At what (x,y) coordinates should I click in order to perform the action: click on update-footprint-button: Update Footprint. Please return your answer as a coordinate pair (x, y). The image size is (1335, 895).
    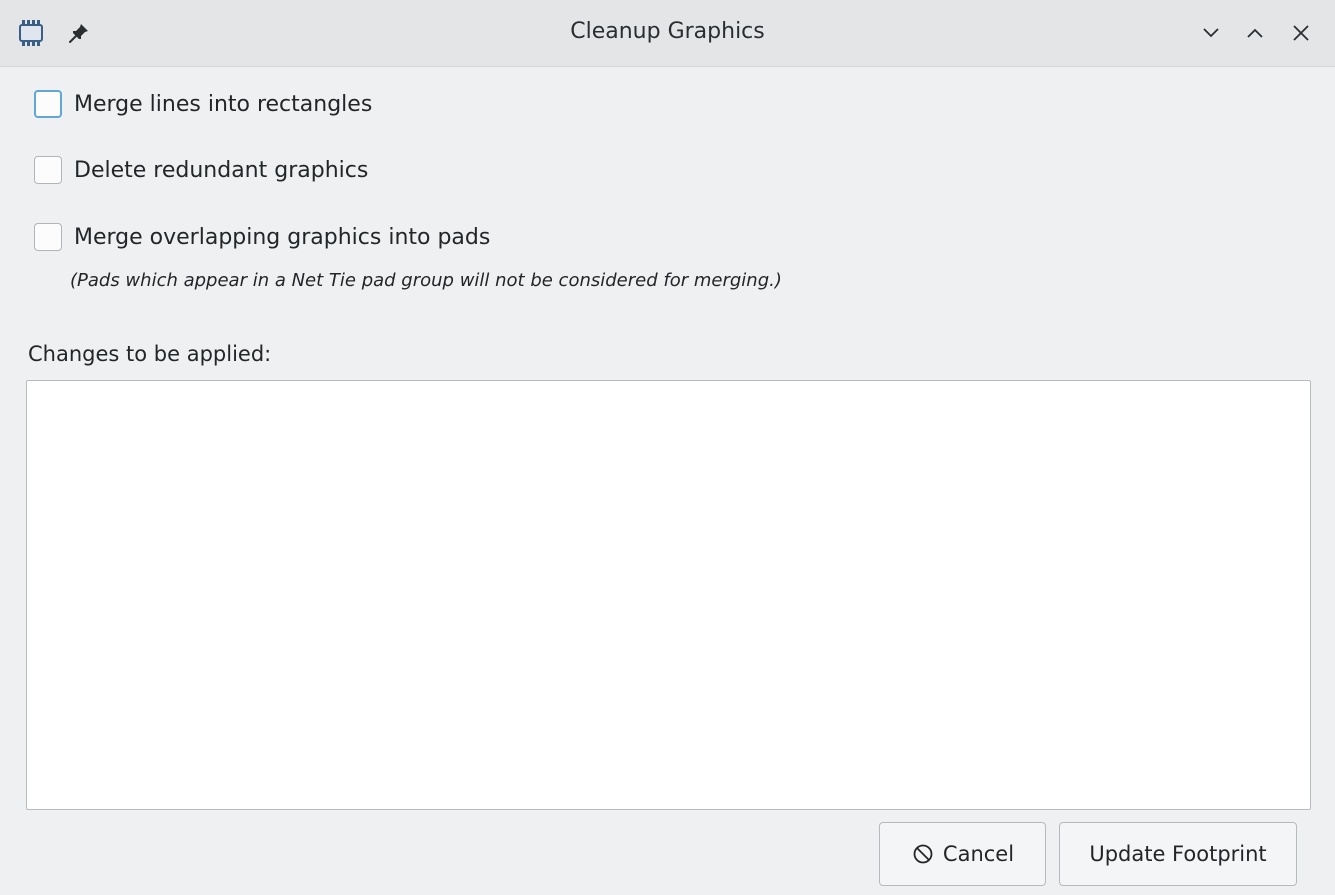
    Looking at the image, I should click on (1178, 854).